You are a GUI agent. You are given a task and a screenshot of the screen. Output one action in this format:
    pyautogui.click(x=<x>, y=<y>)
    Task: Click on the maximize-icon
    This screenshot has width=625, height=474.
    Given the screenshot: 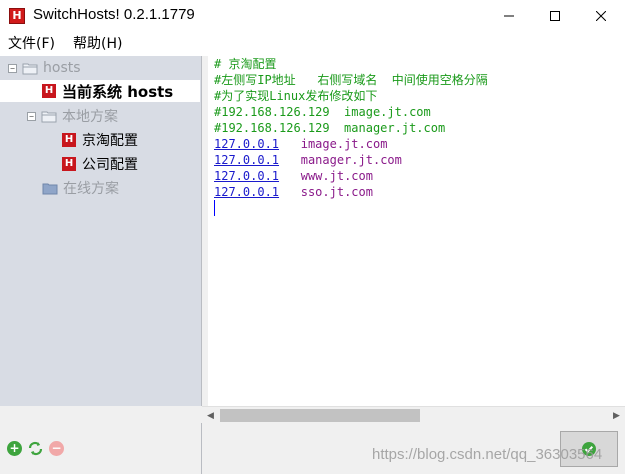 What is the action you would take?
    pyautogui.click(x=555, y=16)
    